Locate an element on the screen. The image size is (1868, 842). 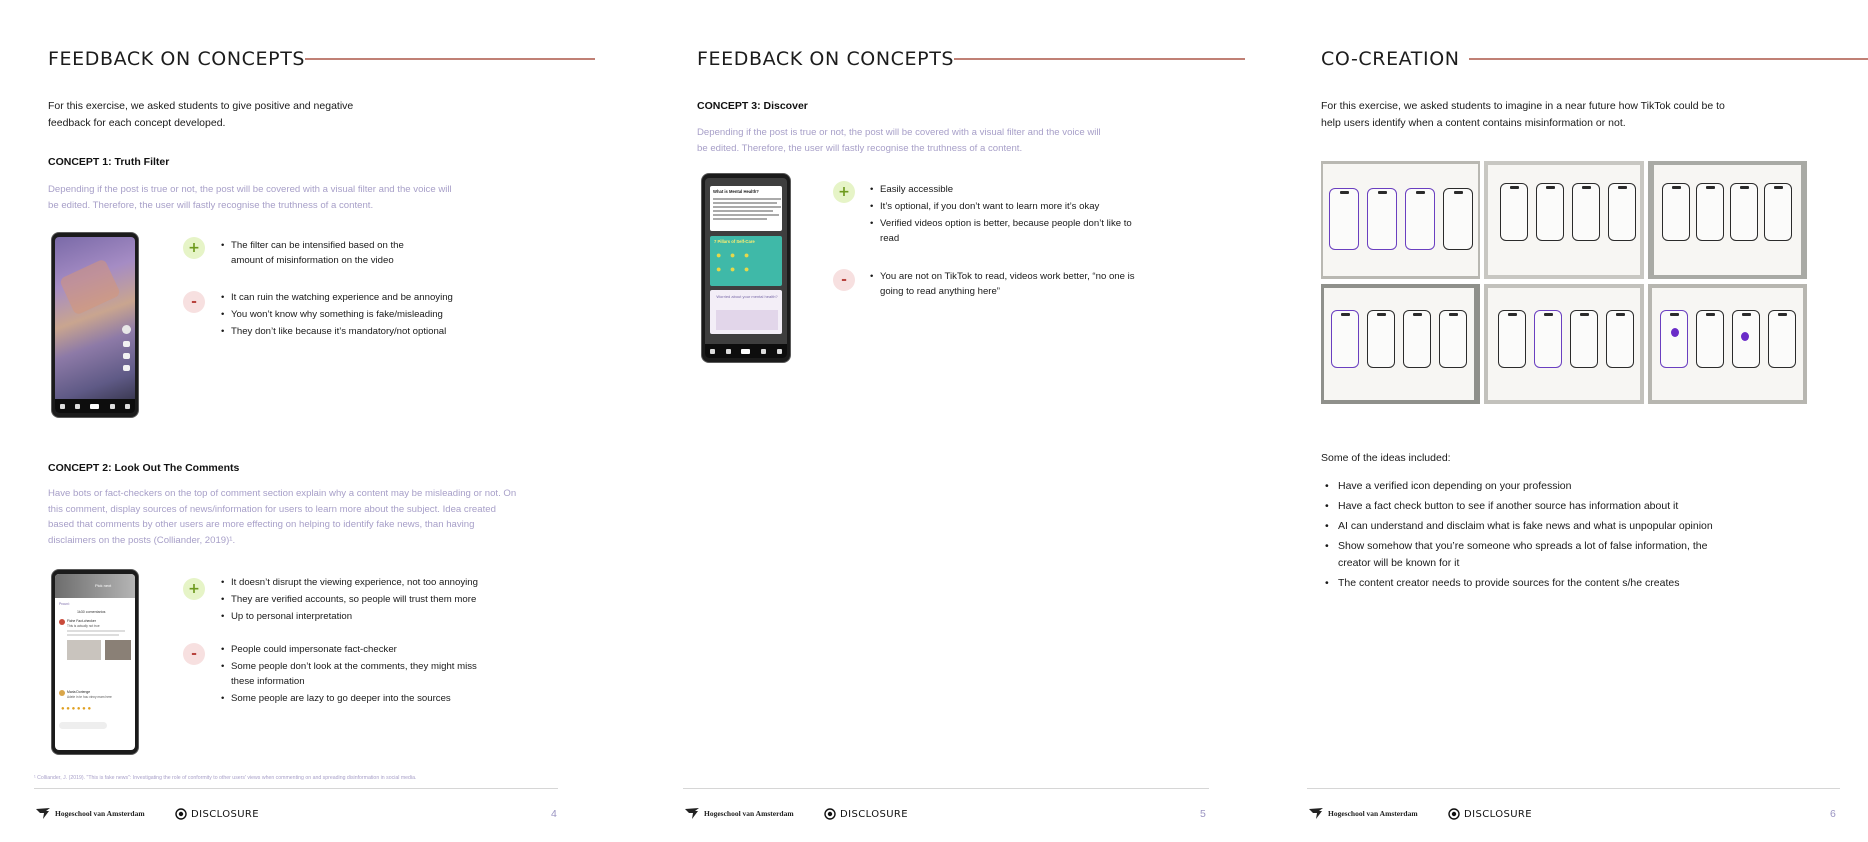
video-thumbnail: Pick next is located at coordinates (95, 586).